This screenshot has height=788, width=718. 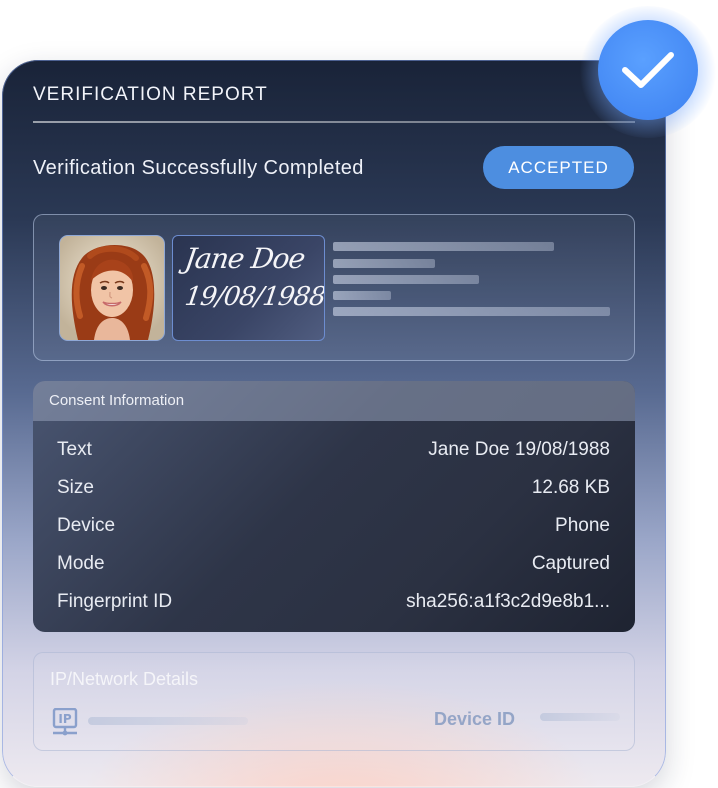 What do you see at coordinates (198, 168) in the screenshot?
I see `verification-status-text: Verification Successfully Completed` at bounding box center [198, 168].